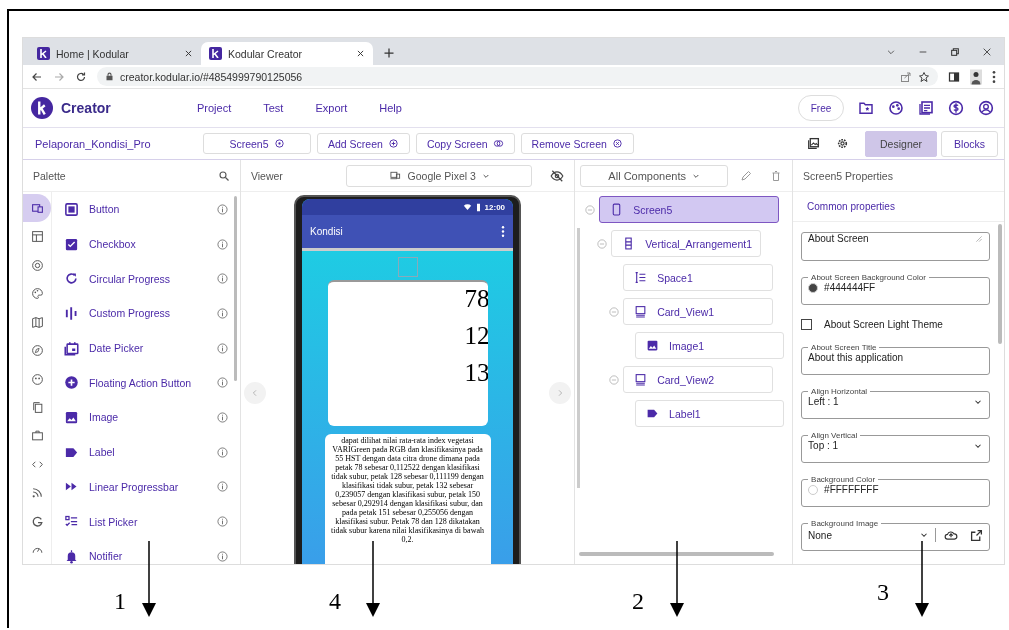 This screenshot has height=630, width=1009. What do you see at coordinates (821, 108) in the screenshot?
I see `plan-button: Free` at bounding box center [821, 108].